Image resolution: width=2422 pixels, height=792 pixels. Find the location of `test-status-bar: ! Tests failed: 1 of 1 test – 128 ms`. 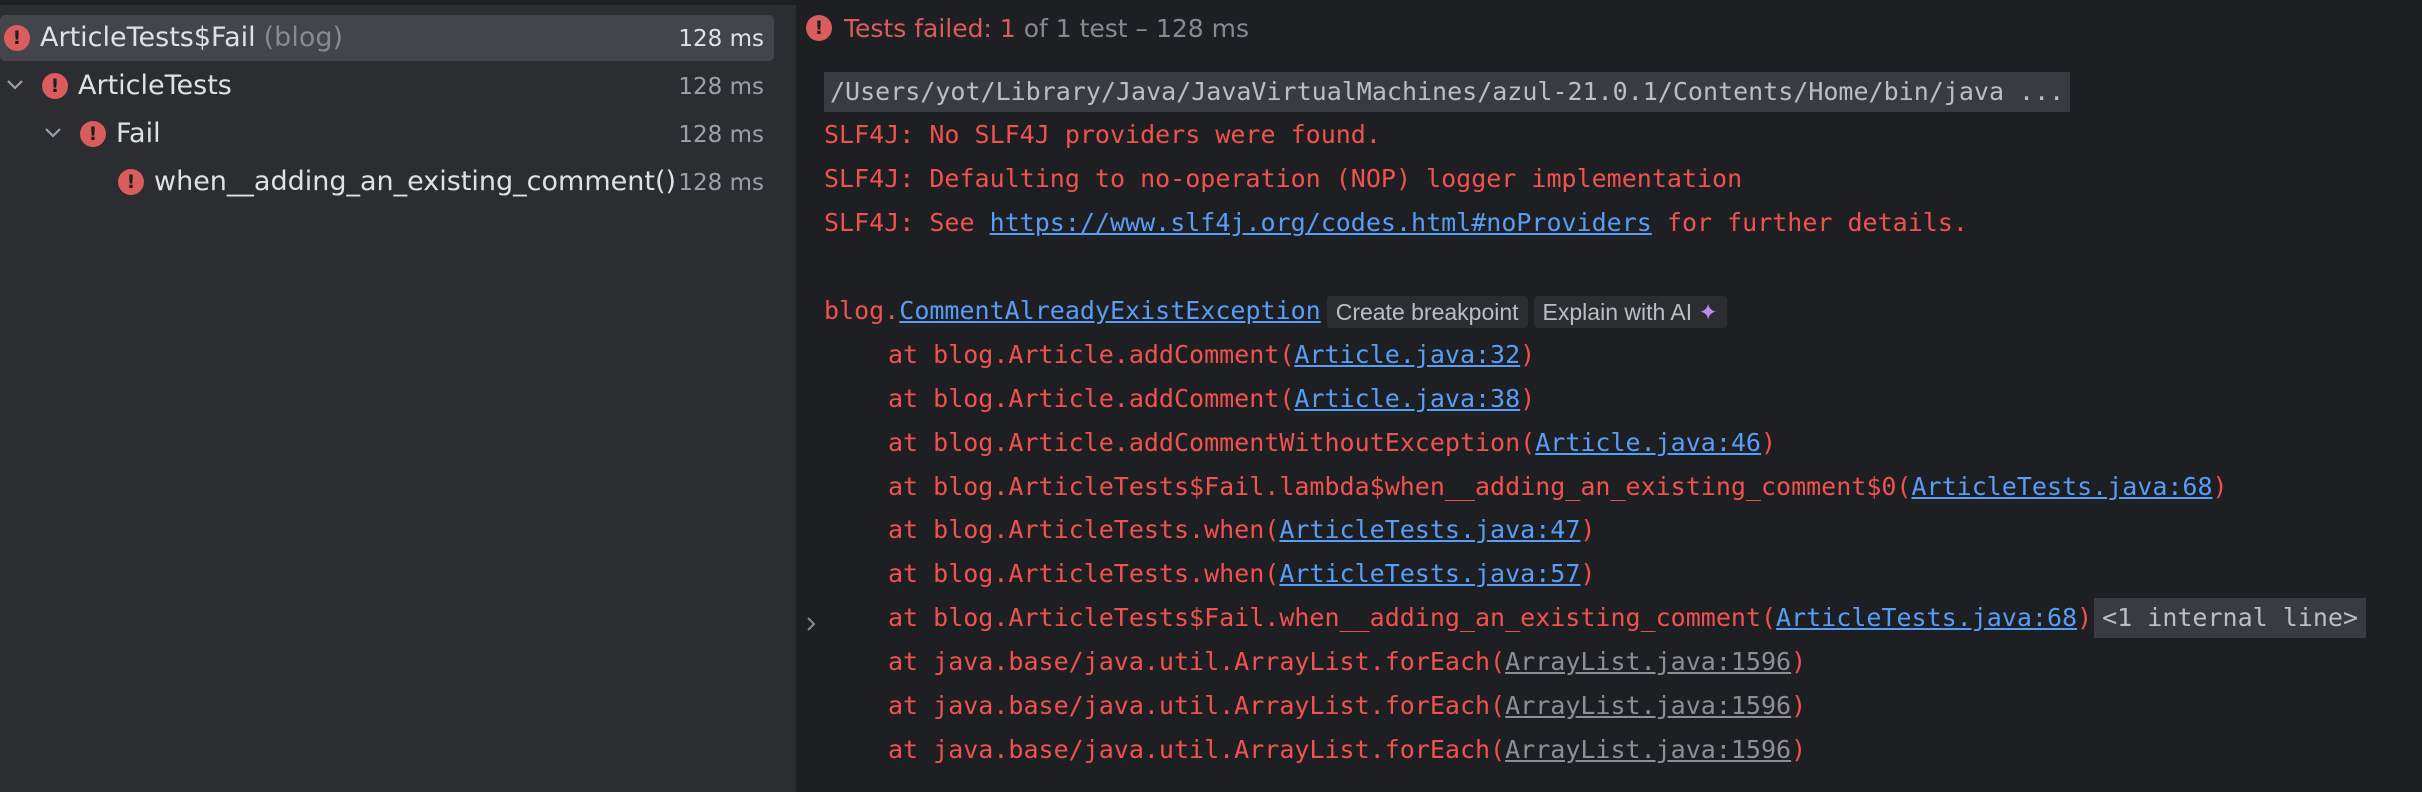

test-status-bar: ! Tests failed: 1 of 1 test – 128 ms is located at coordinates (1027, 29).